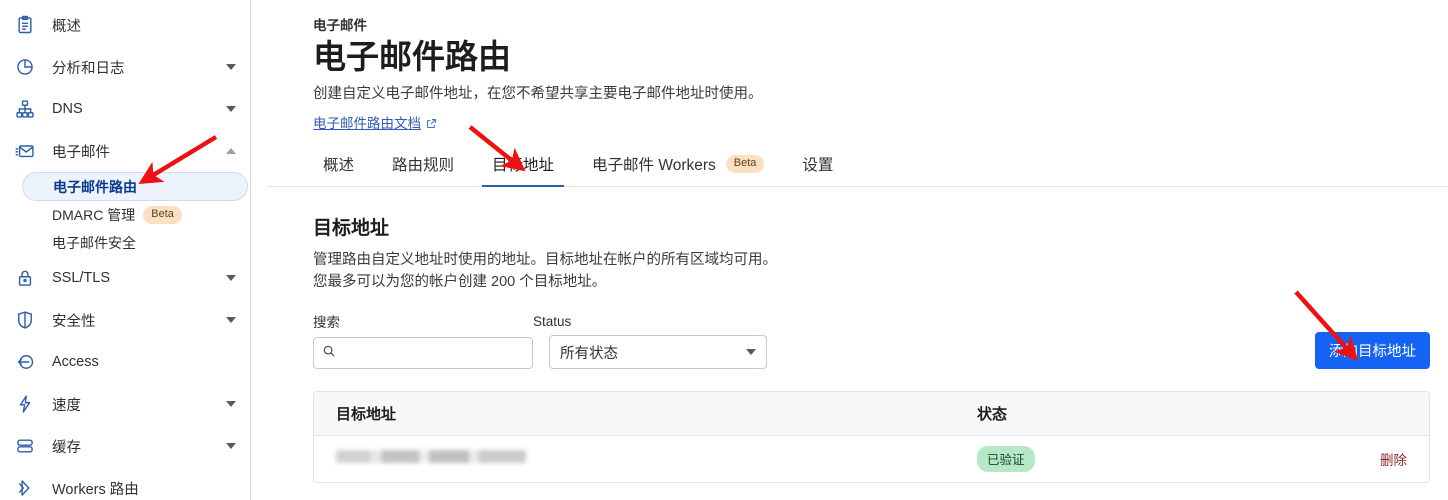 Image resolution: width=1448 pixels, height=500 pixels. Describe the element at coordinates (351, 228) in the screenshot. I see `section-title: 目标地址` at that location.